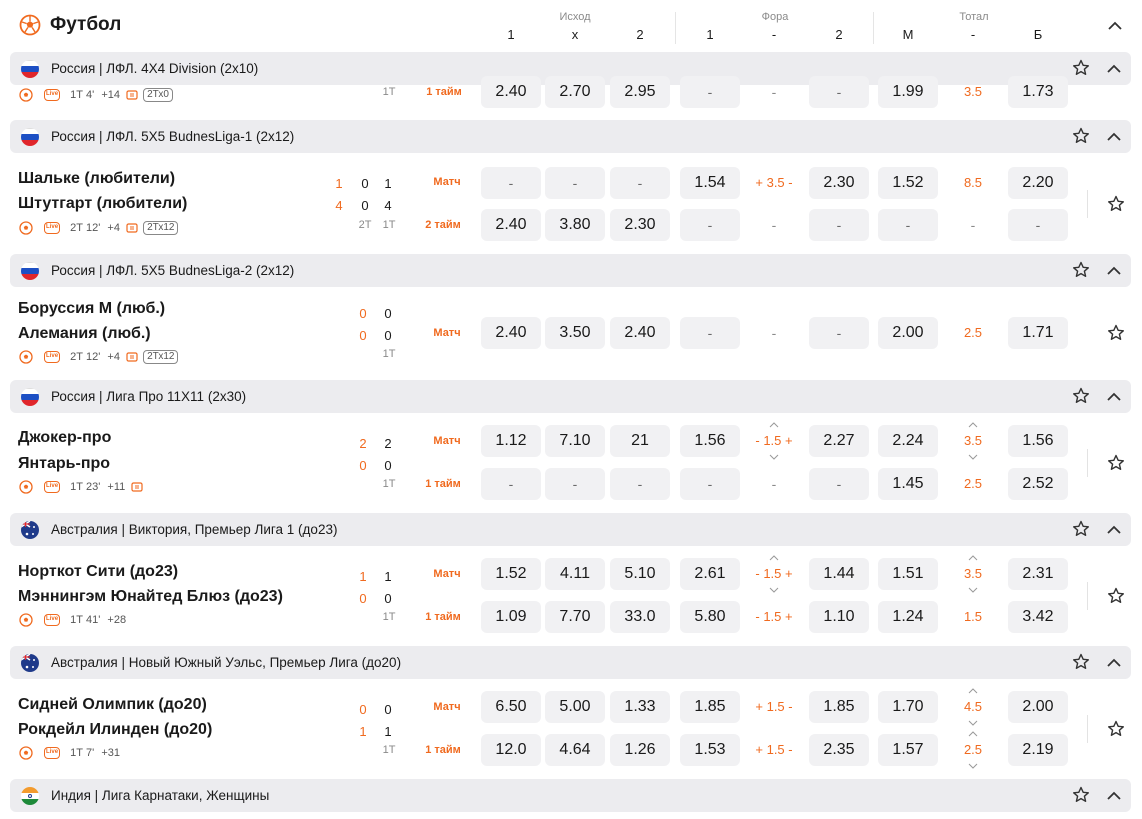 Image resolution: width=1142 pixels, height=819 pixels. Describe the element at coordinates (116, 487) in the screenshot. I see `more-markets: +11` at that location.